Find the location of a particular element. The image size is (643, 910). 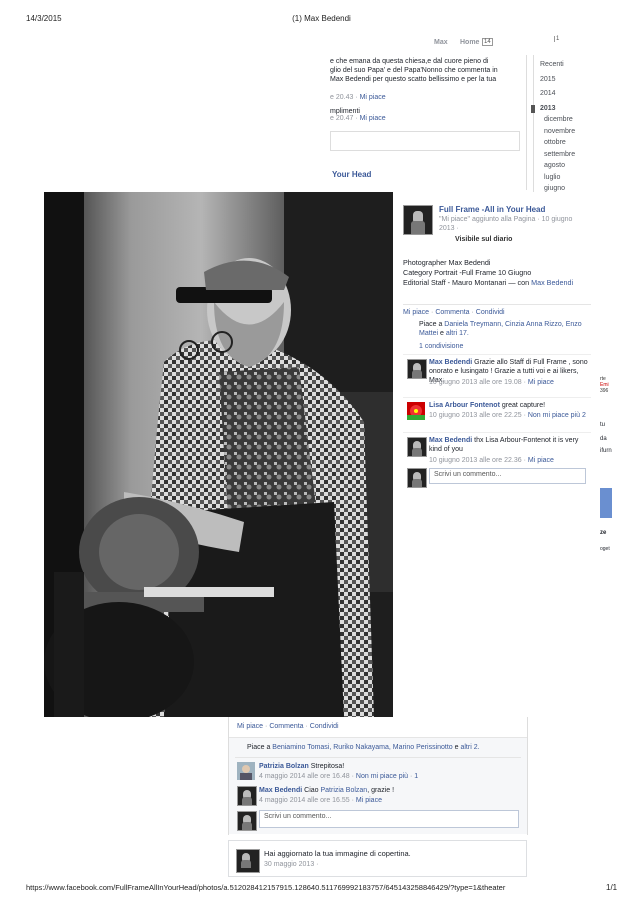

comment-author: Patrizia Bolzan is located at coordinates (284, 766).